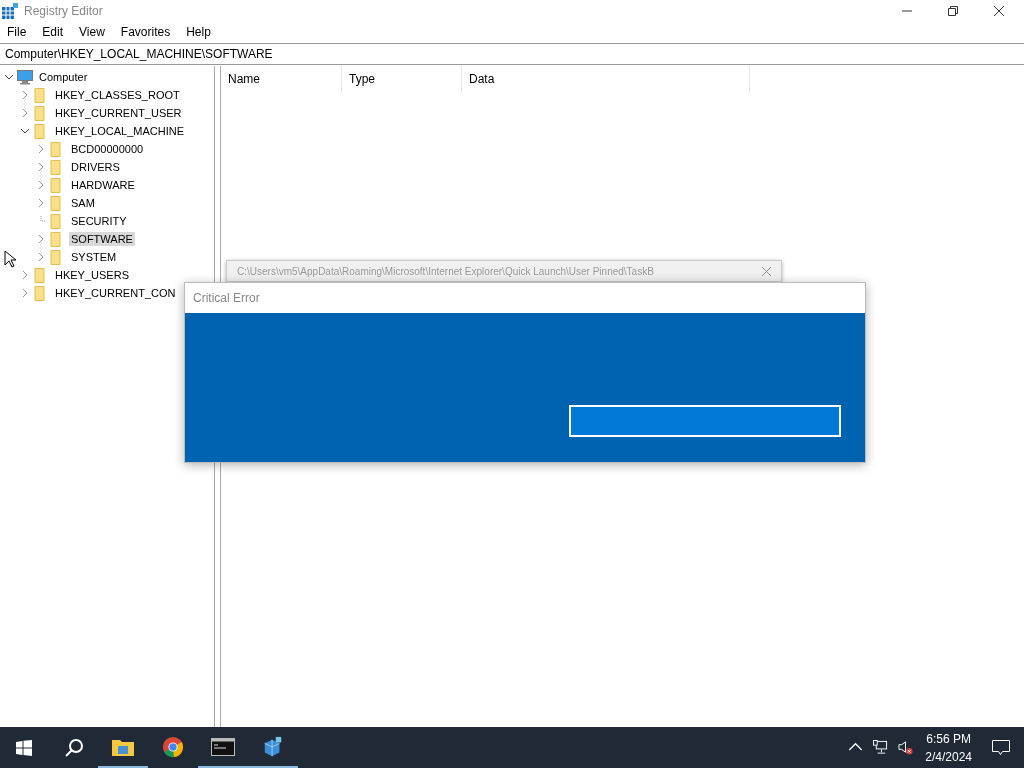 Image resolution: width=1024 pixels, height=768 pixels. I want to click on tree-item: SECURITY, so click(99, 221).